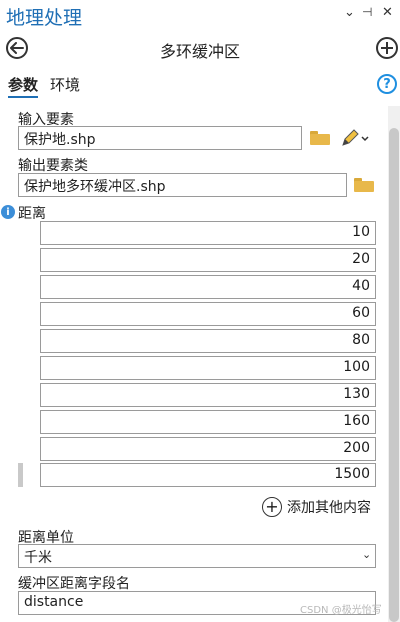 This screenshot has height=622, width=400. I want to click on output-features-field: 保护地多环缓冲区.shp, so click(182, 185).